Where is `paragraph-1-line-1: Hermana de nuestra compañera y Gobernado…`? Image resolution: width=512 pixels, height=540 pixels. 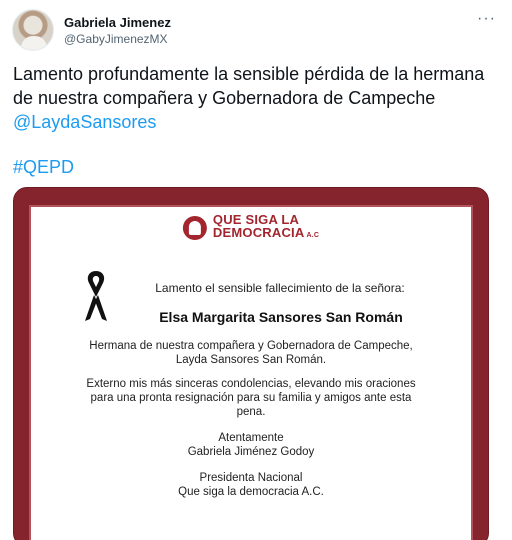
paragraph-1-line-1: Hermana de nuestra compañera y Gobernado… is located at coordinates (251, 346).